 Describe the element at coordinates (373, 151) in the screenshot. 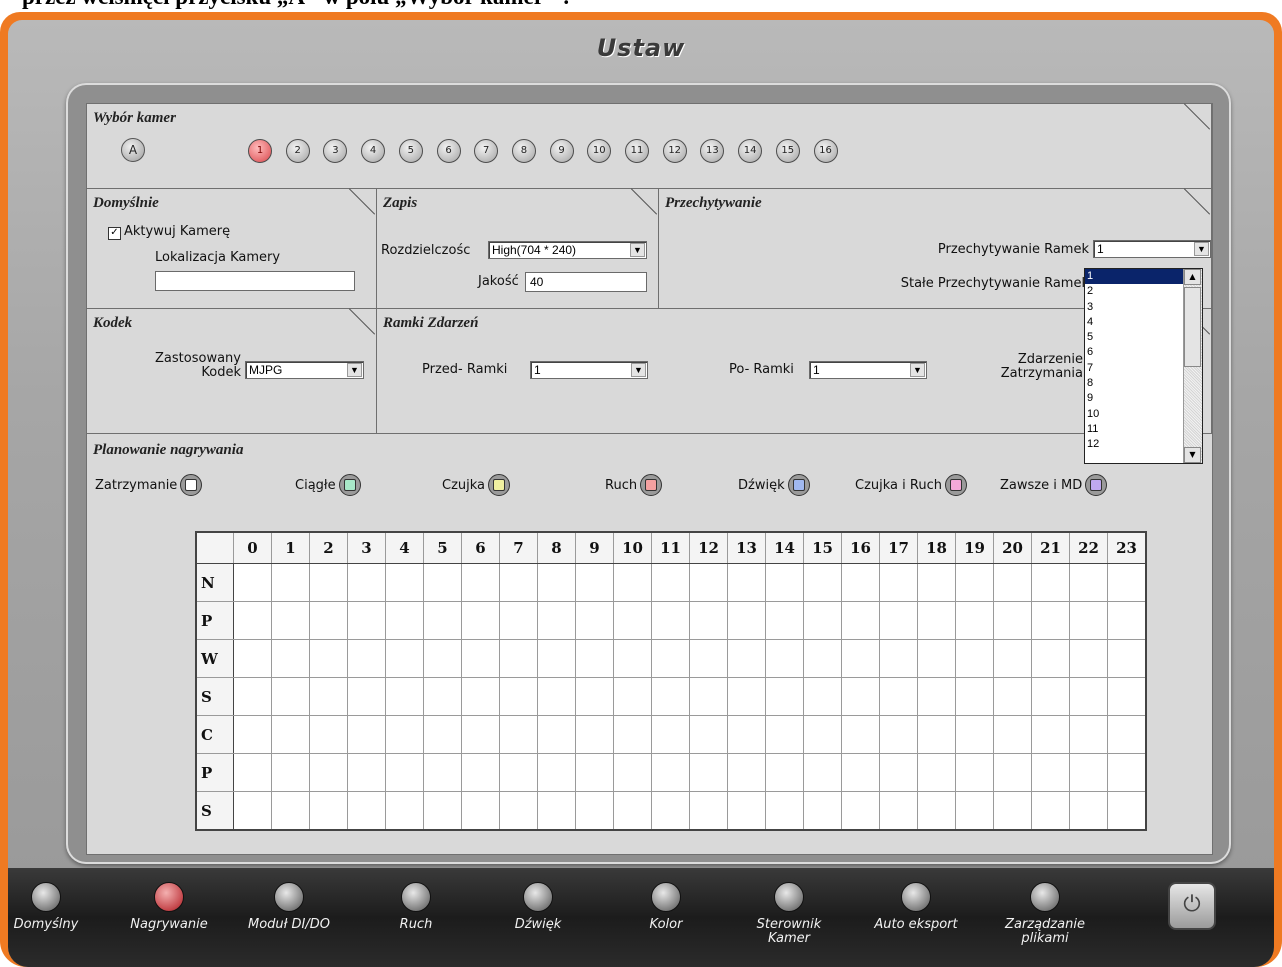

I see `camera-button-4: 4` at that location.